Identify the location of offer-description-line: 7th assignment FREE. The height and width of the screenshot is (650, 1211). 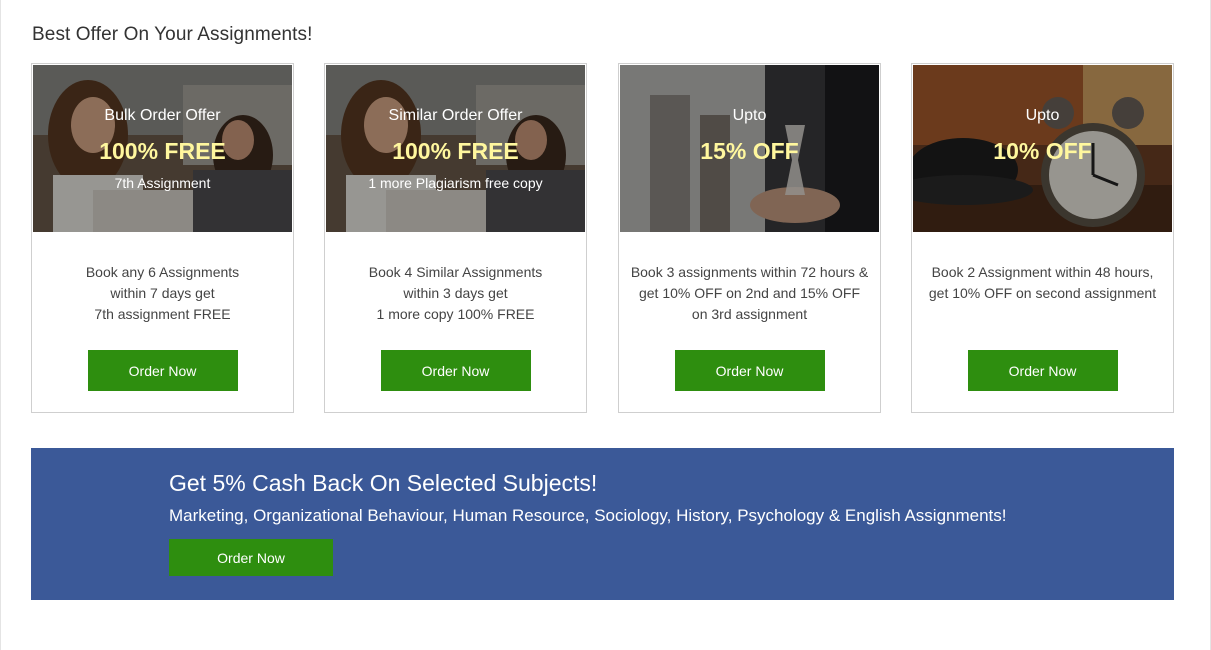
(162, 314).